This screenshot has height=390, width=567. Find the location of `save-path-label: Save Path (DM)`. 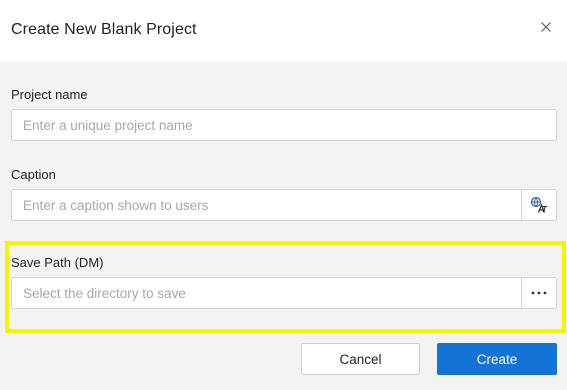

save-path-label: Save Path (DM) is located at coordinates (57, 262).